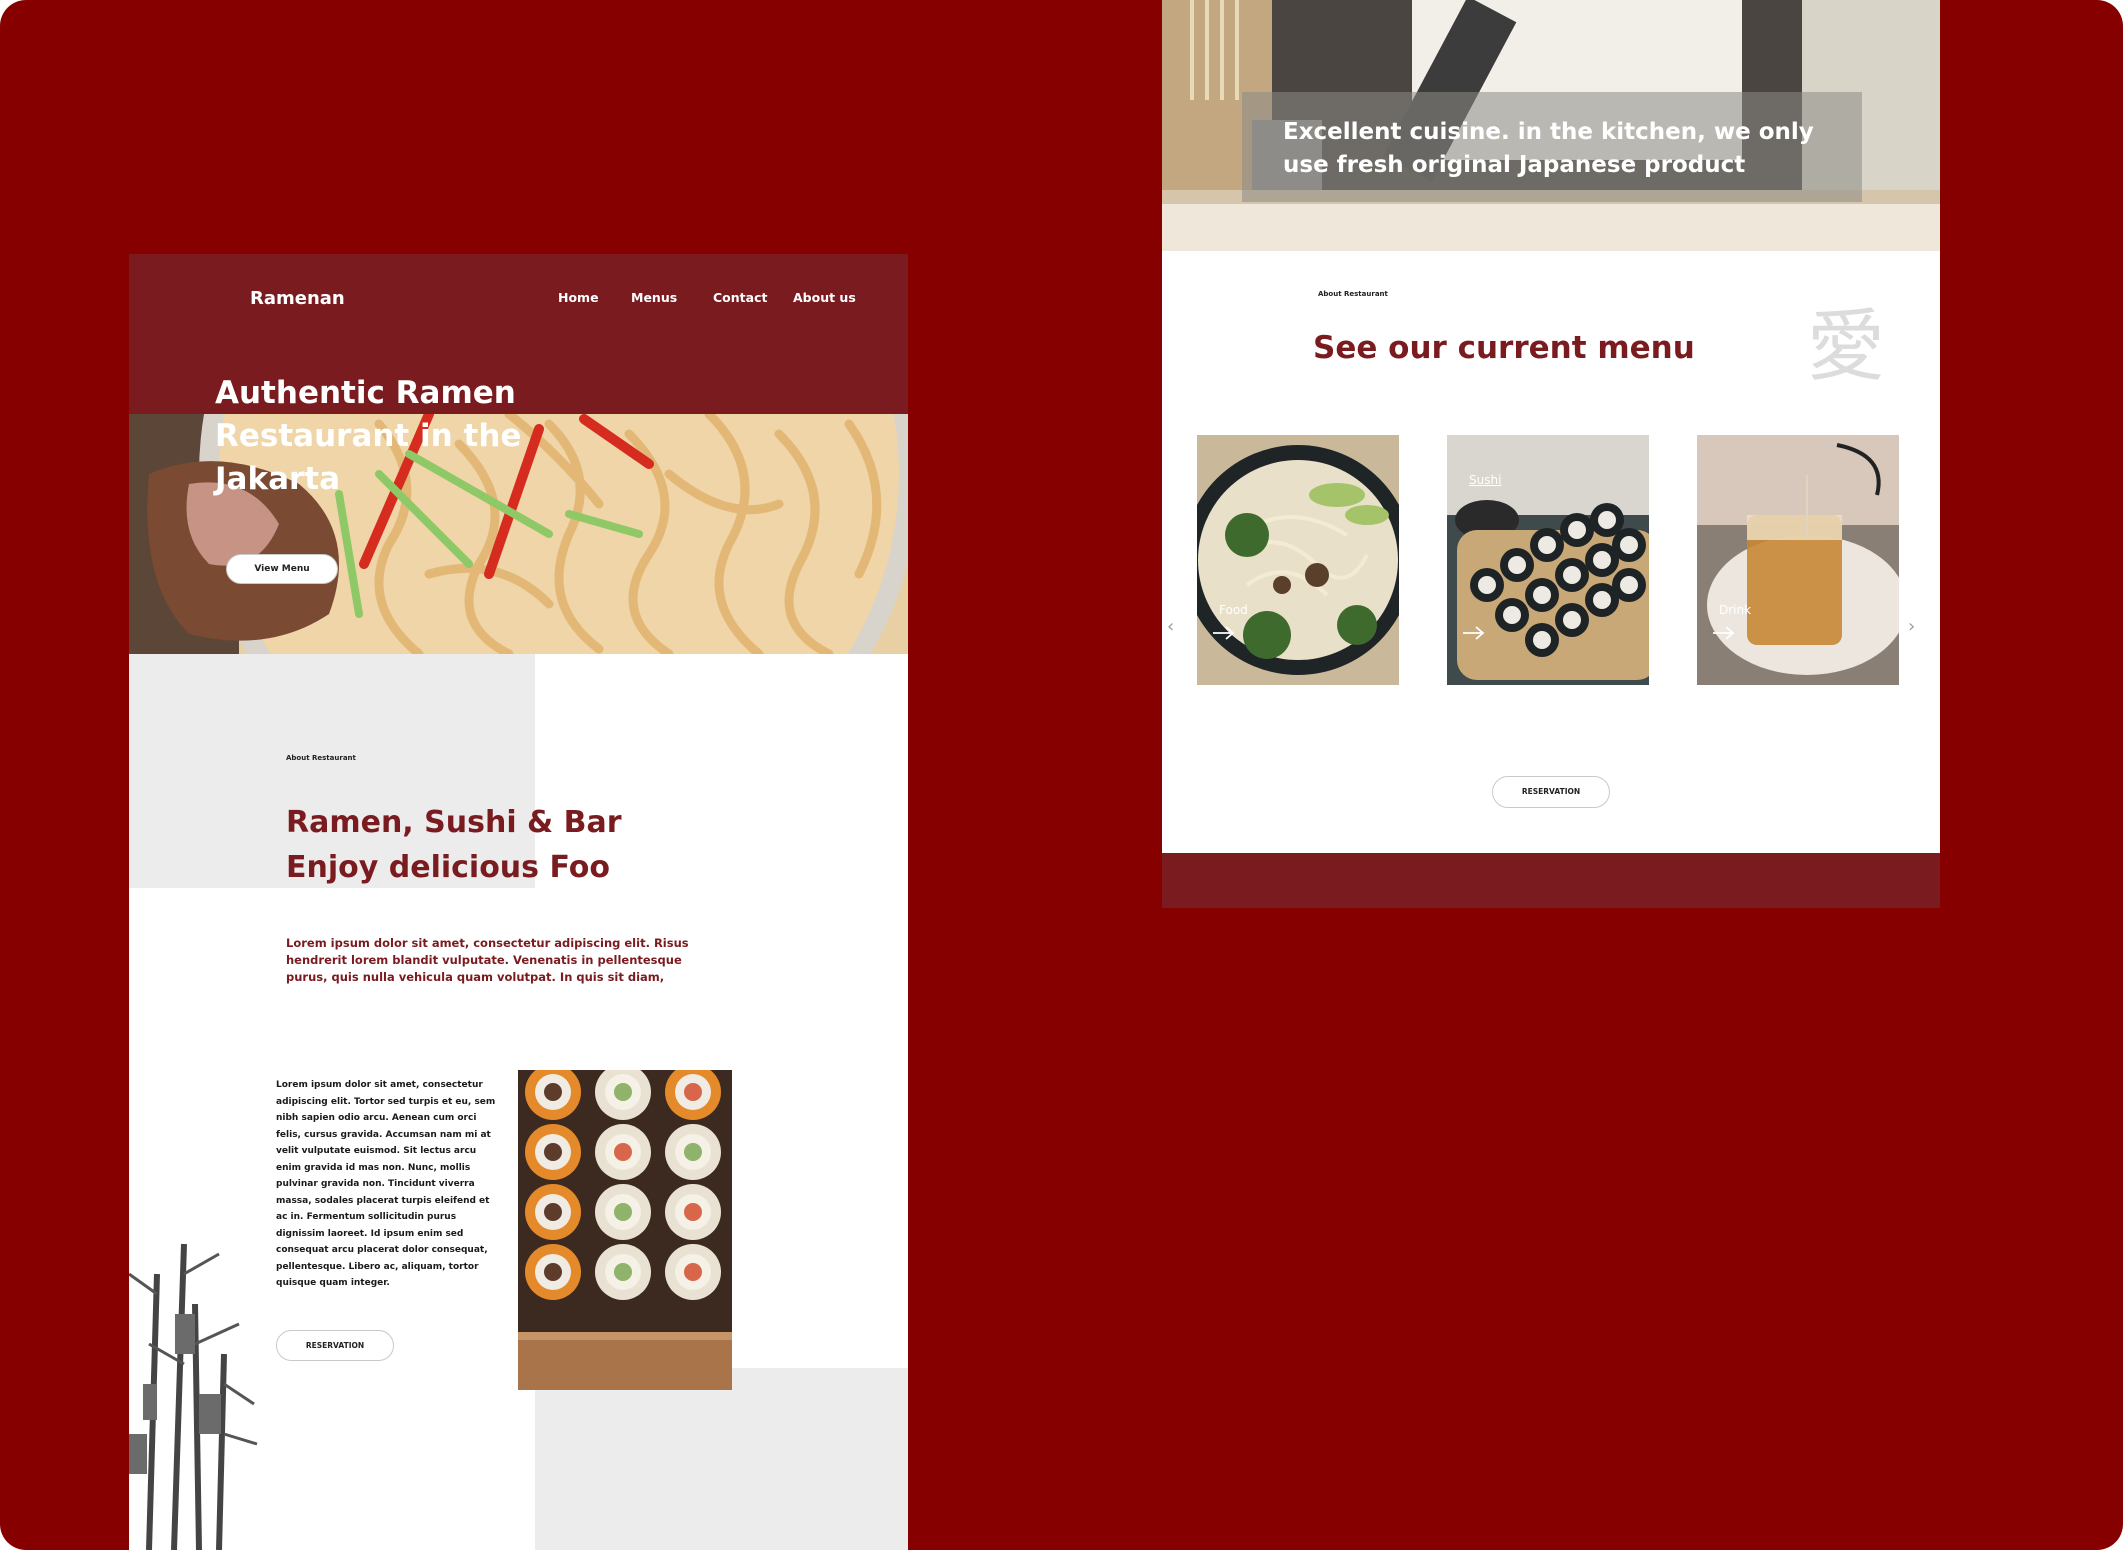  Describe the element at coordinates (454, 822) in the screenshot. I see `about-title-line-1: Ramen, Sushi & Bar` at that location.